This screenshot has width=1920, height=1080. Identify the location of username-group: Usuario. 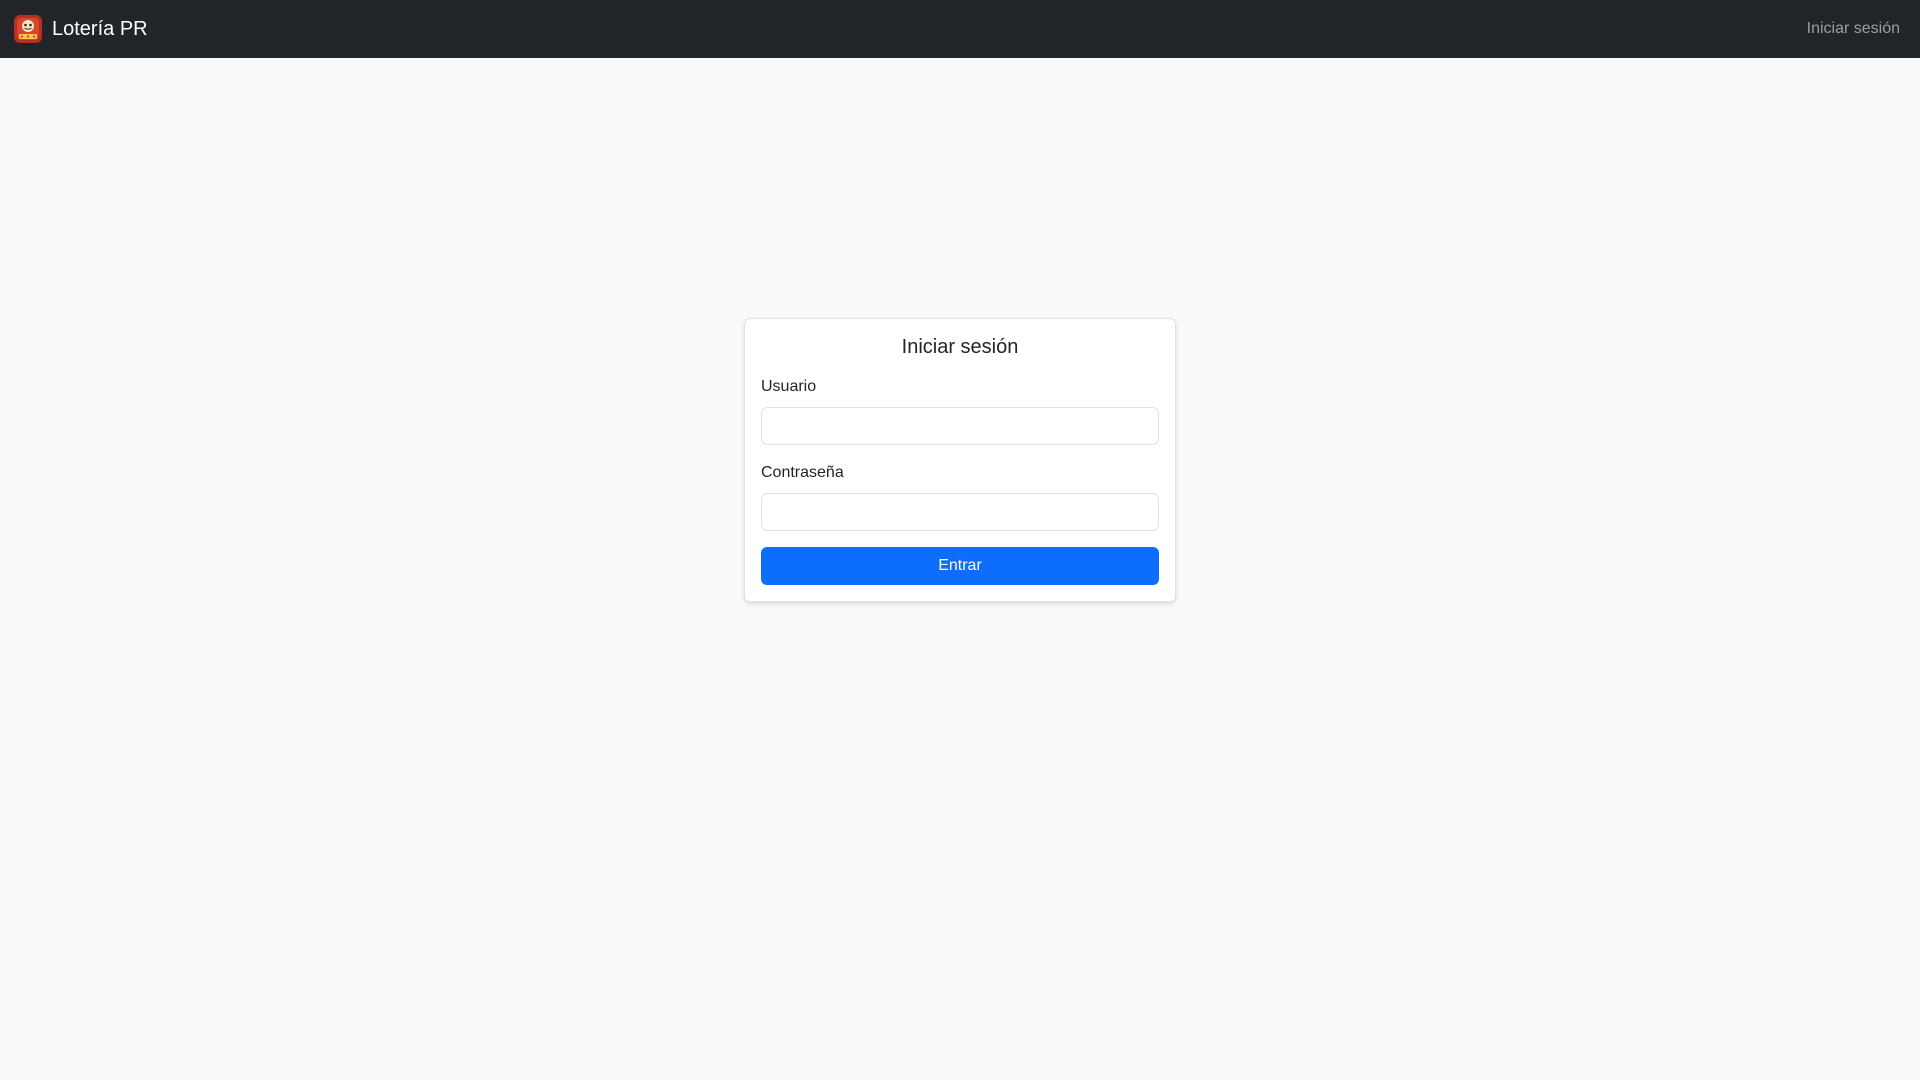
(960, 410).